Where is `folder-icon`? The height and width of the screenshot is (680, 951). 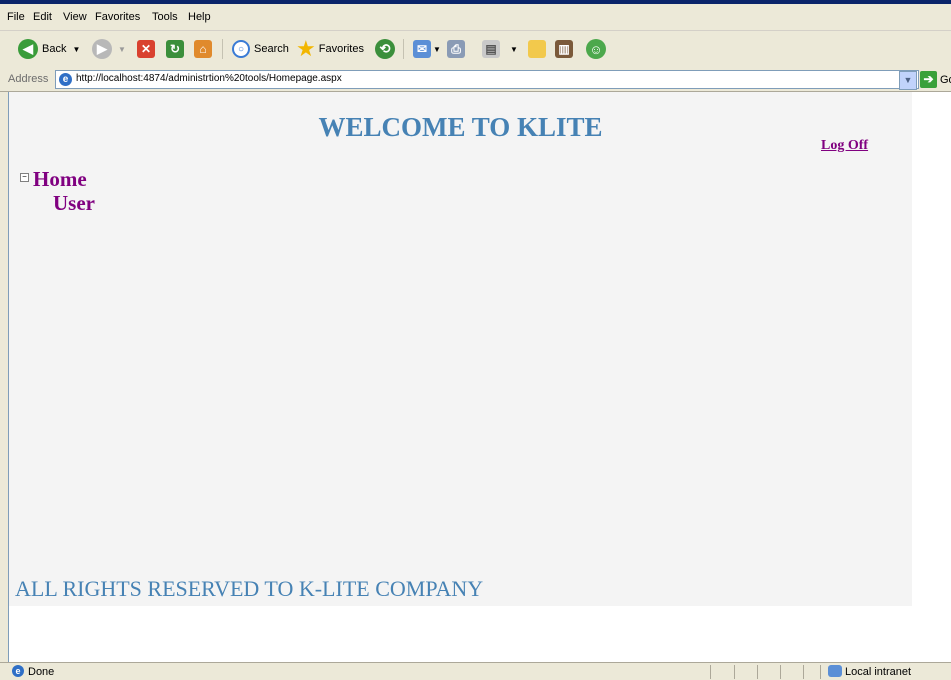 folder-icon is located at coordinates (537, 49).